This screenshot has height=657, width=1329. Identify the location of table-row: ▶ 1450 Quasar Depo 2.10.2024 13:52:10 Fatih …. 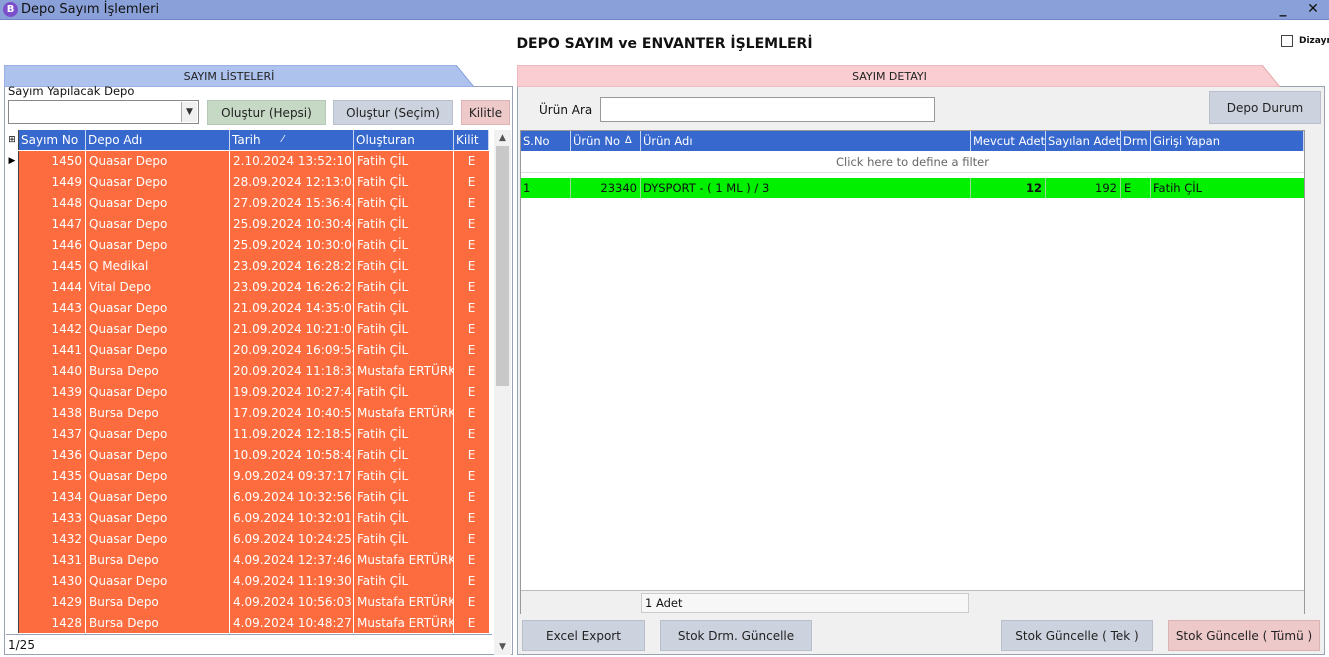
(247, 161).